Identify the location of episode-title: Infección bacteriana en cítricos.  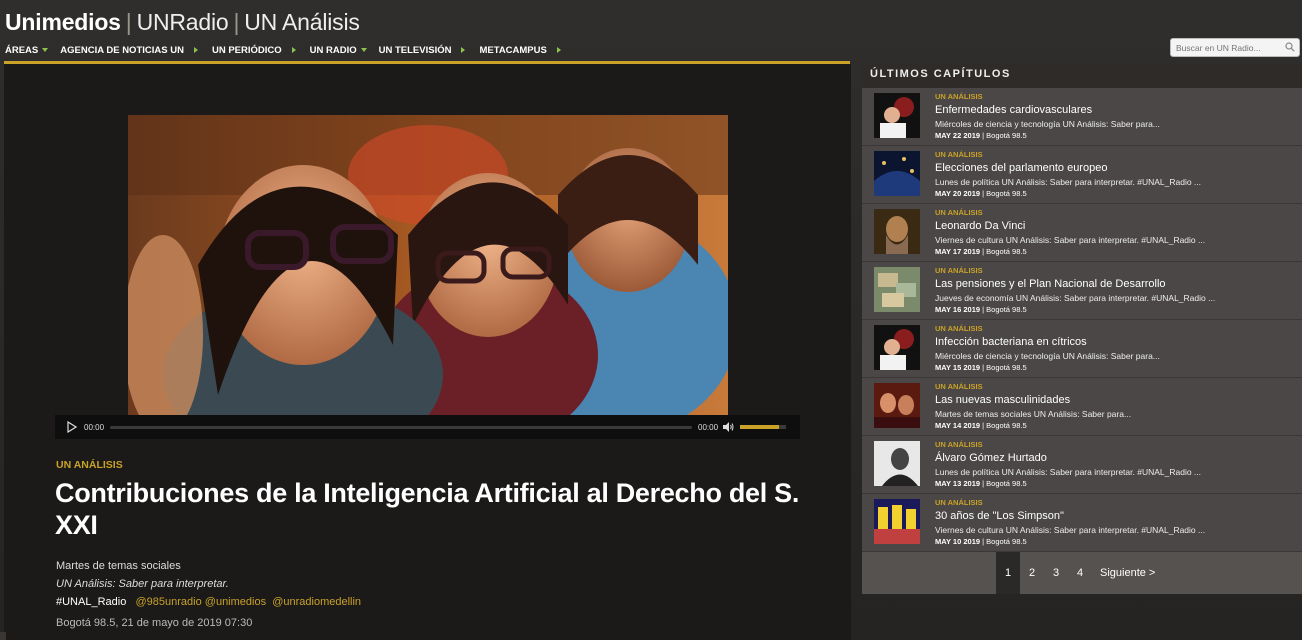
(1011, 342).